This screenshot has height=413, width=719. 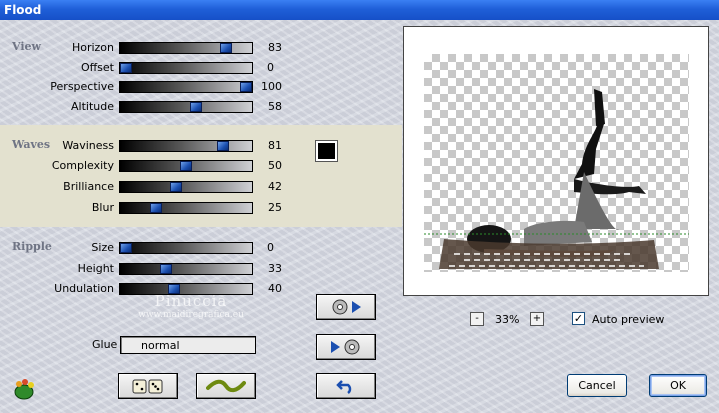 I want to click on size-slider-thumb, so click(x=126, y=248).